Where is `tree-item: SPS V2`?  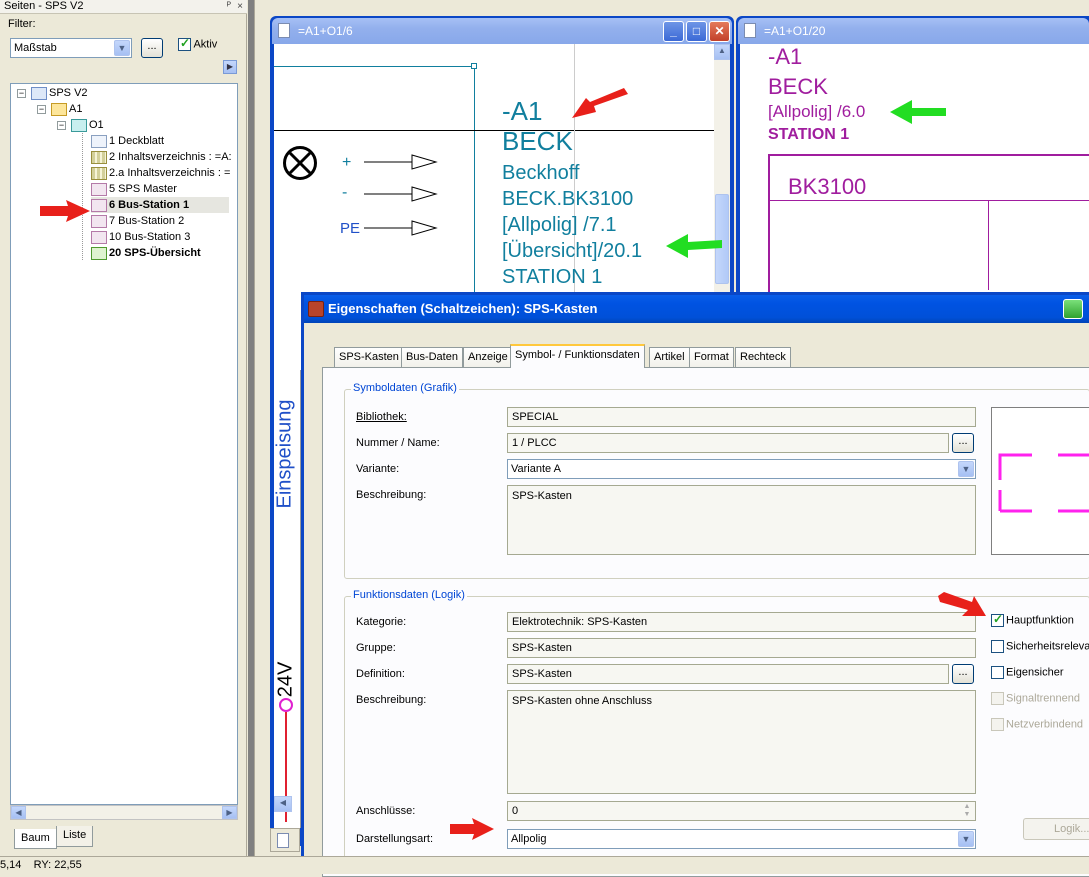
tree-item: SPS V2 is located at coordinates (59, 93).